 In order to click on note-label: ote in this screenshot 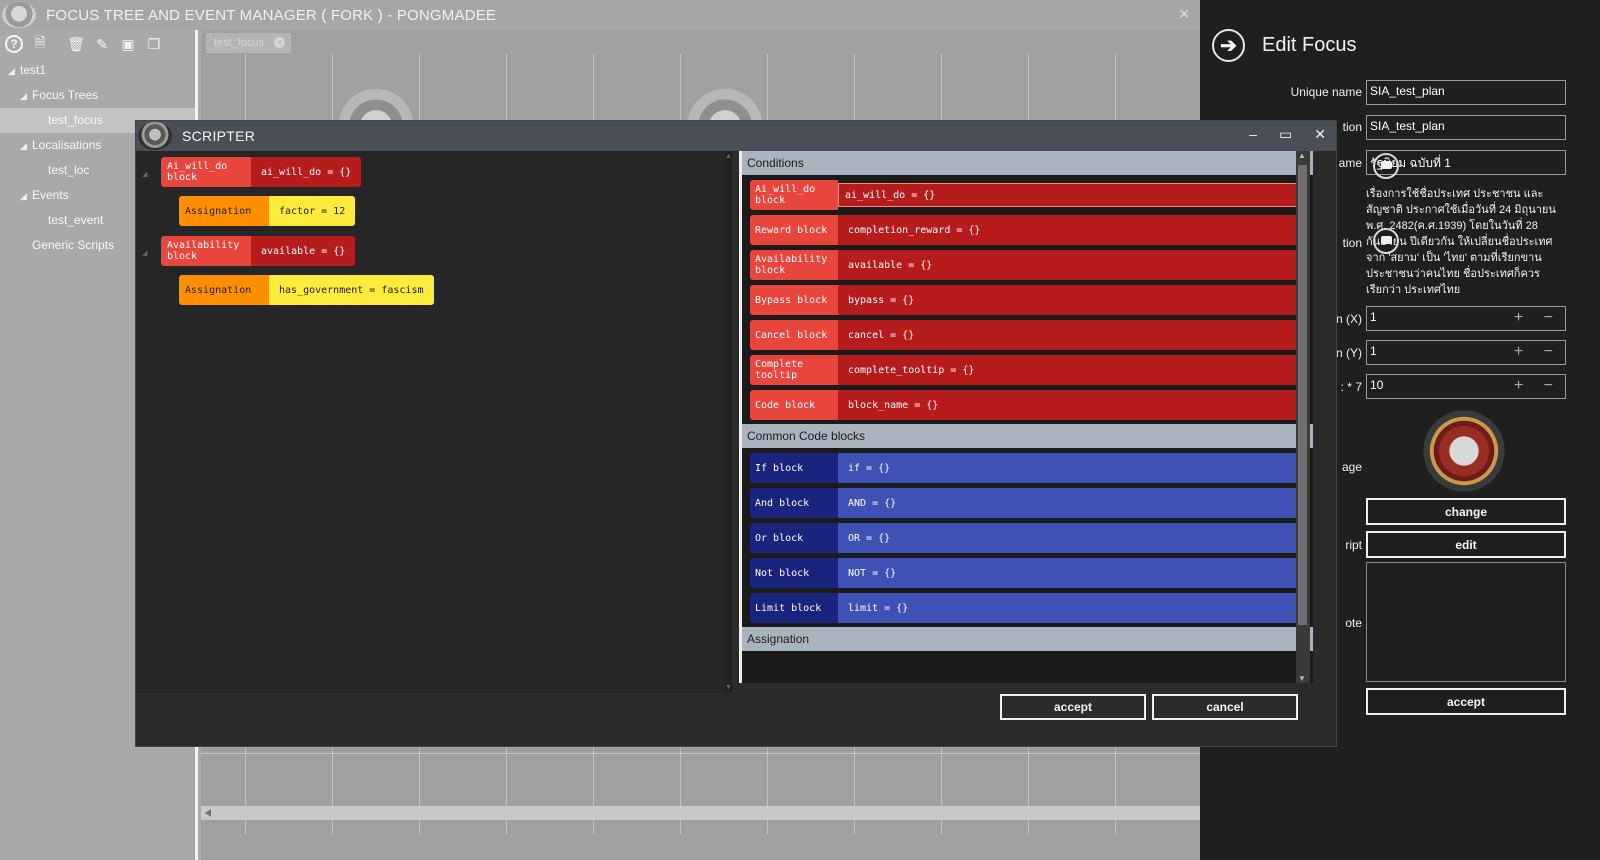, I will do `click(1353, 623)`.